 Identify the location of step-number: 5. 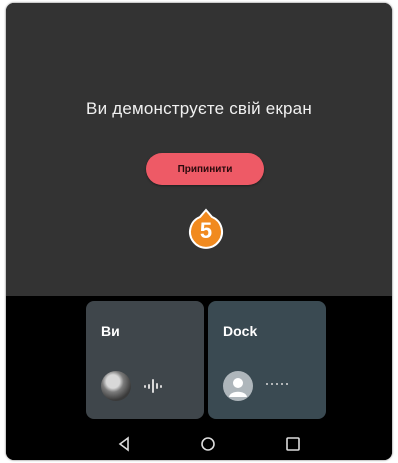
(206, 230).